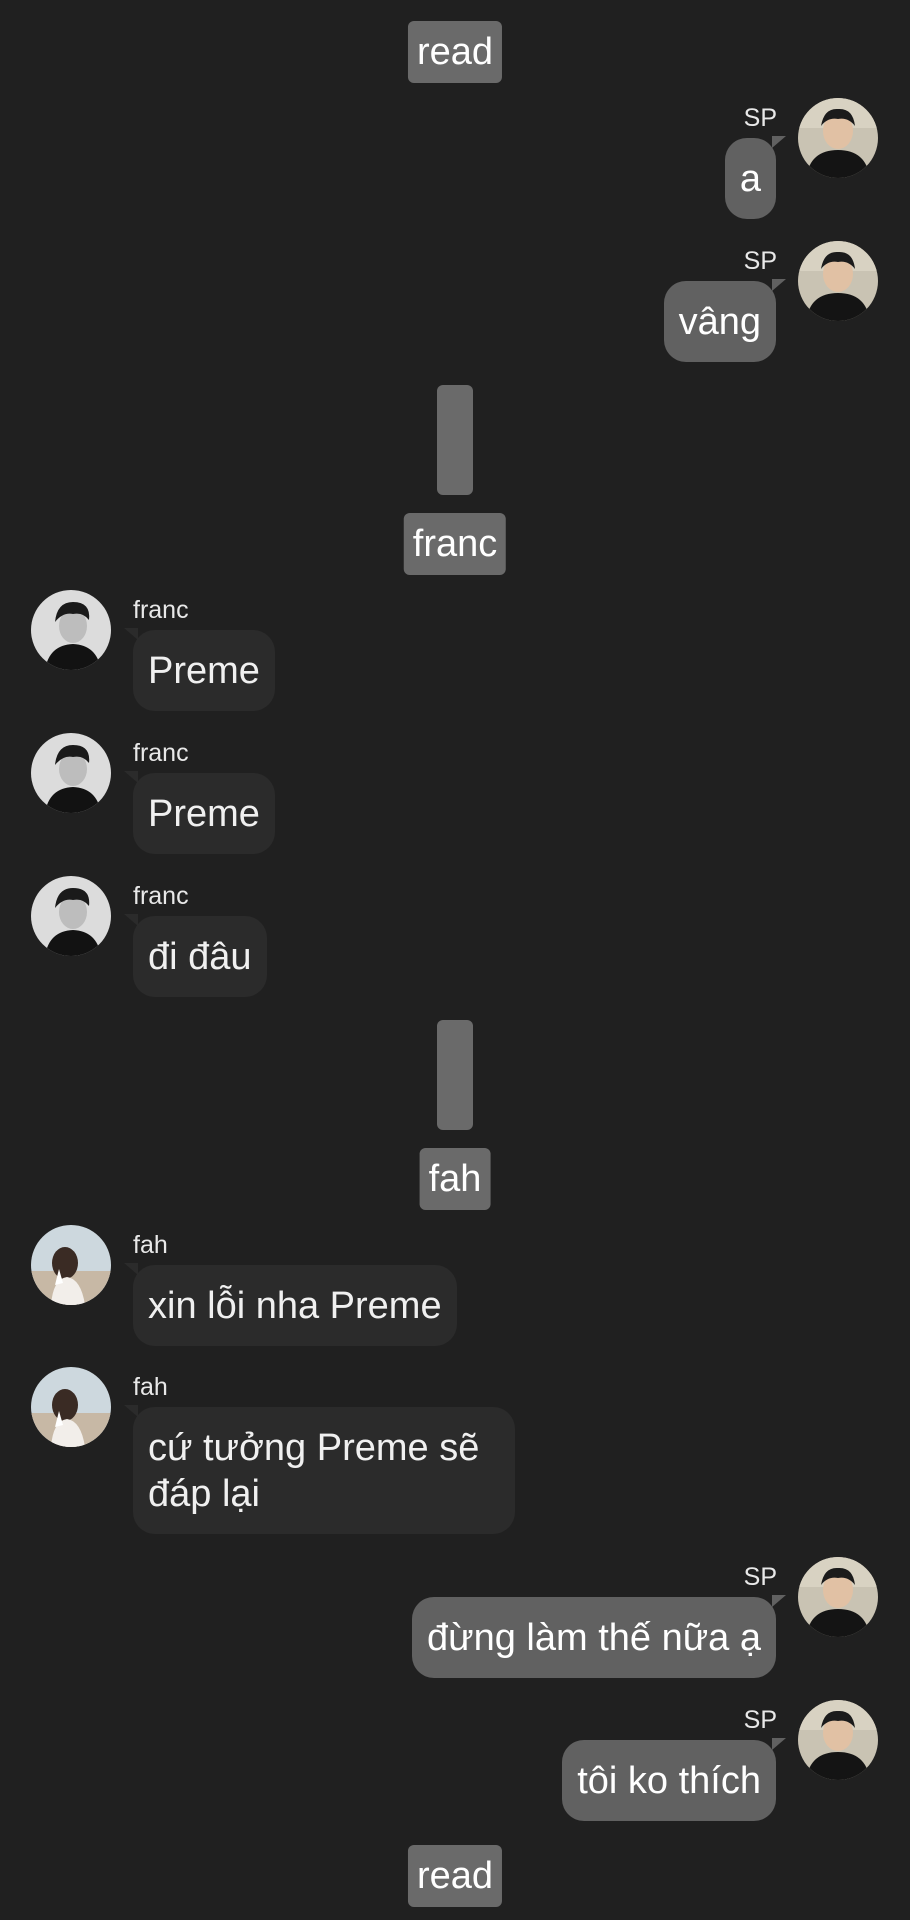 The height and width of the screenshot is (1920, 910). I want to click on chat-message-franc: franc đi đâu, so click(455, 936).